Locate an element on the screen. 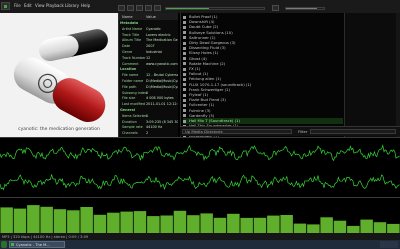  column-value-header: Value is located at coordinates (151, 17).